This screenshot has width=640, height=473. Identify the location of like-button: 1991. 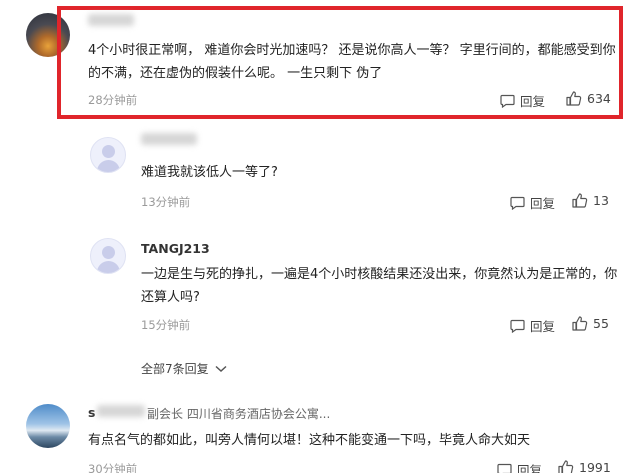
(584, 466).